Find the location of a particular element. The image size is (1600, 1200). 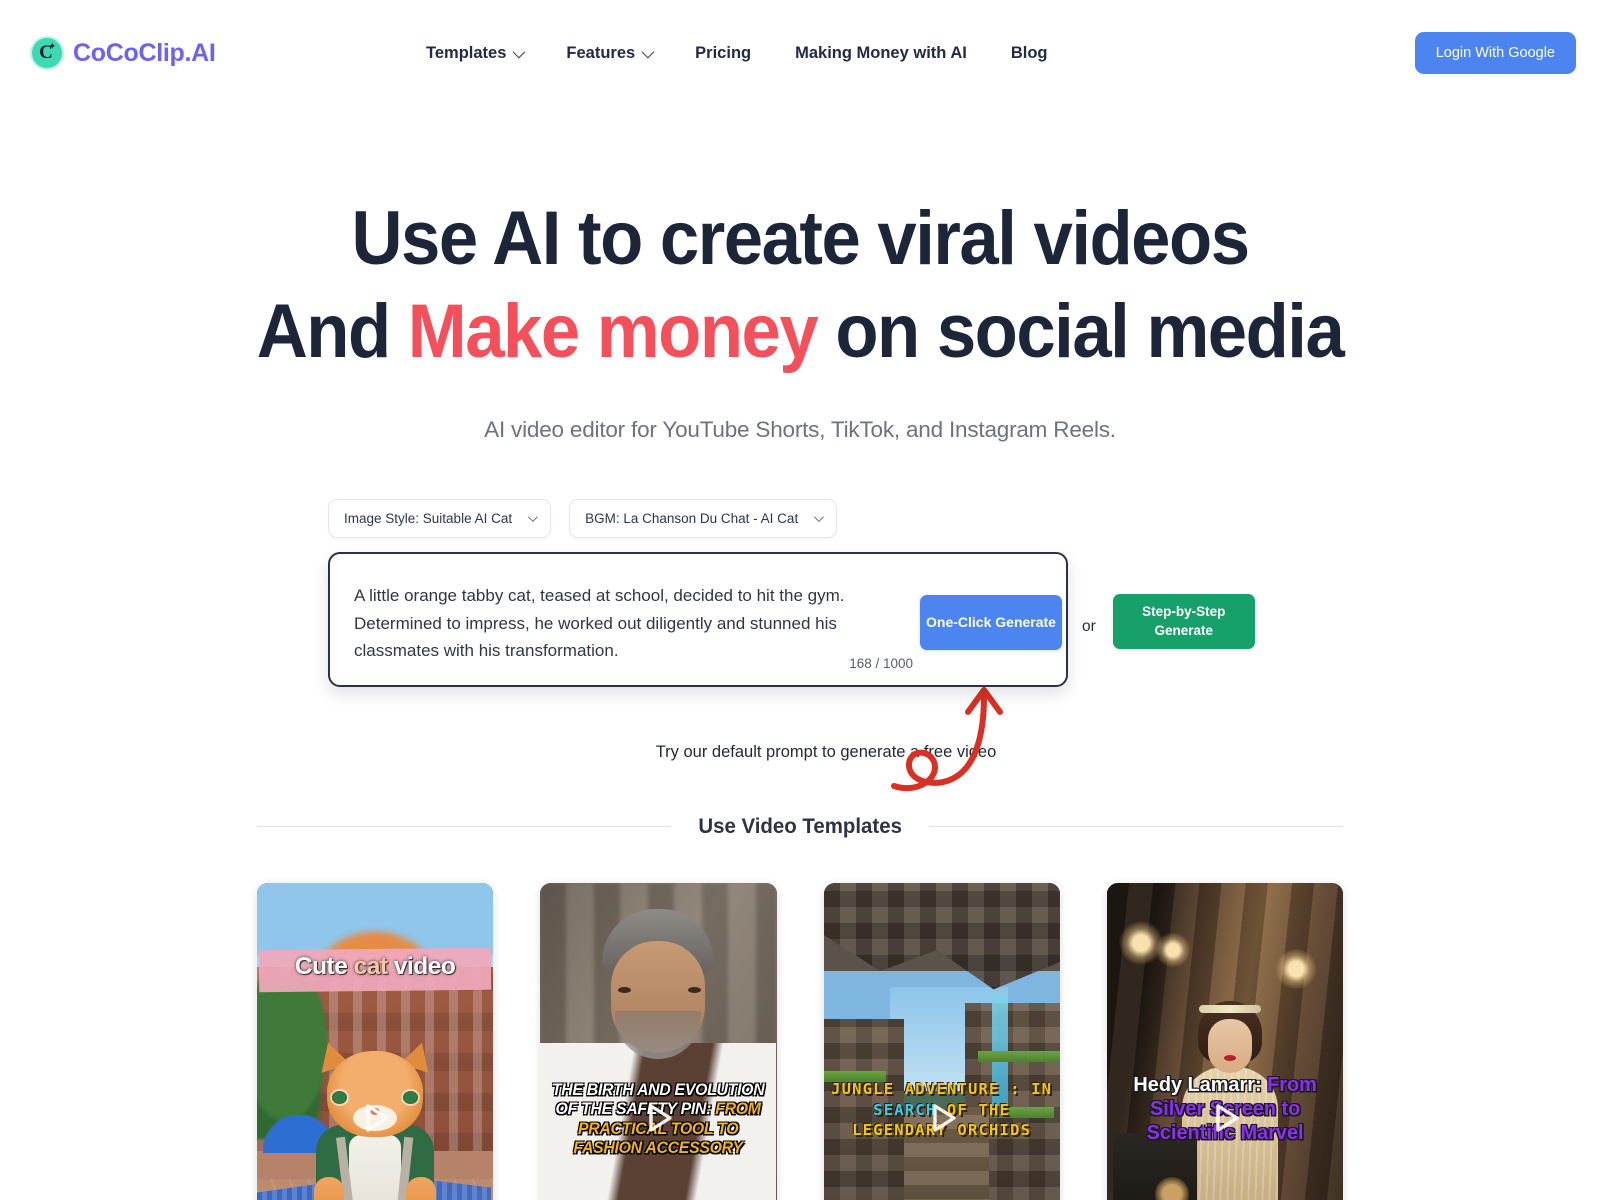

nav-label: Pricing is located at coordinates (723, 52).